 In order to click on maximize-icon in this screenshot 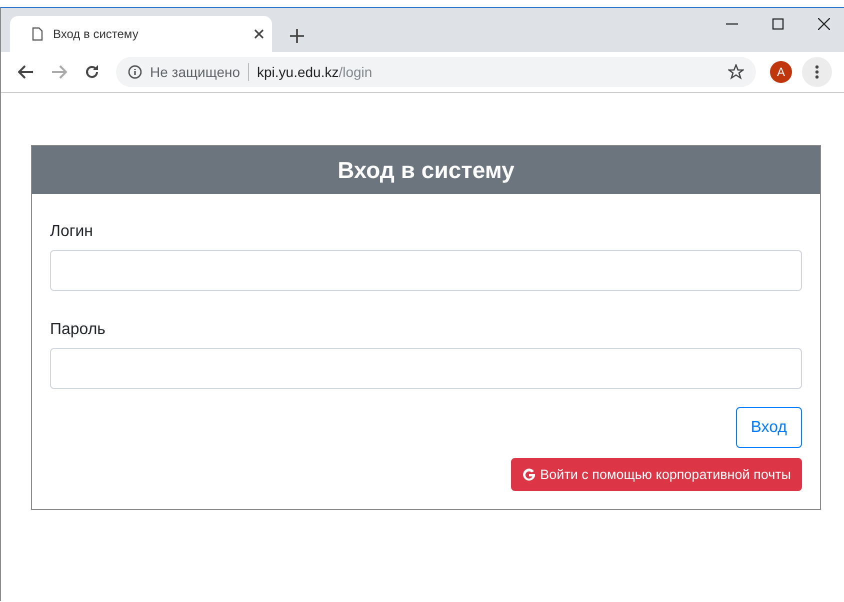, I will do `click(778, 24)`.